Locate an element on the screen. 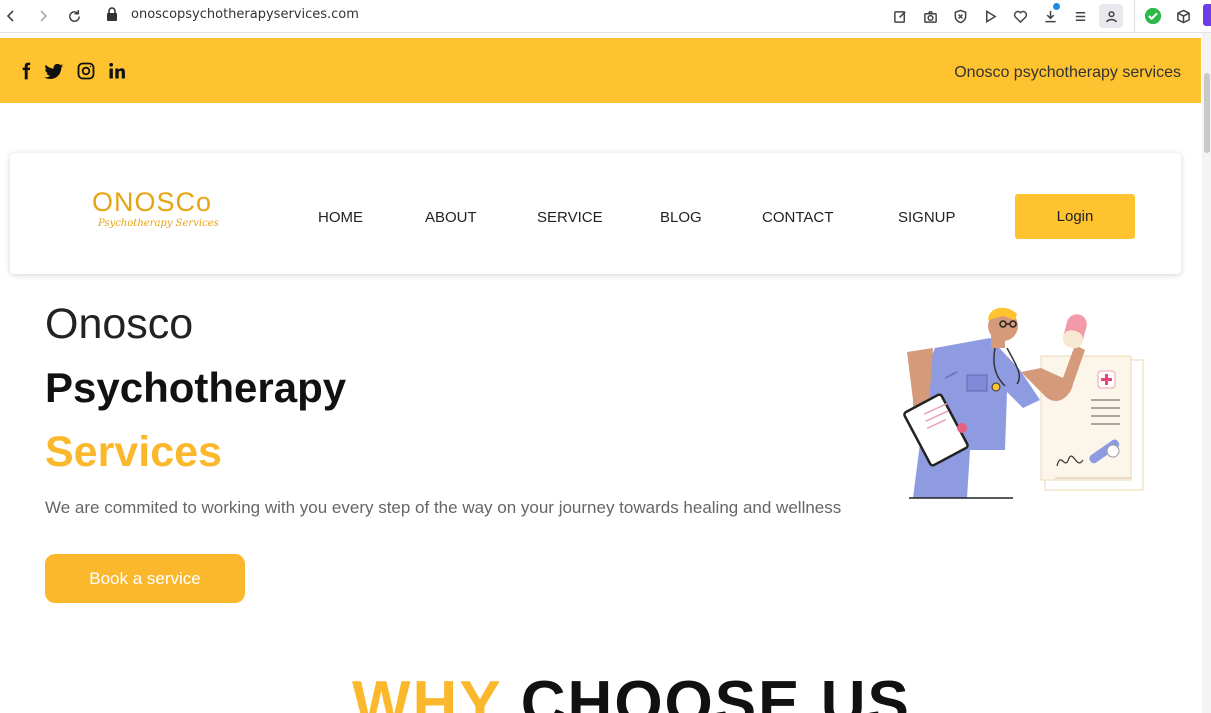 Image resolution: width=1211 pixels, height=713 pixels. edit-icon is located at coordinates (900, 16).